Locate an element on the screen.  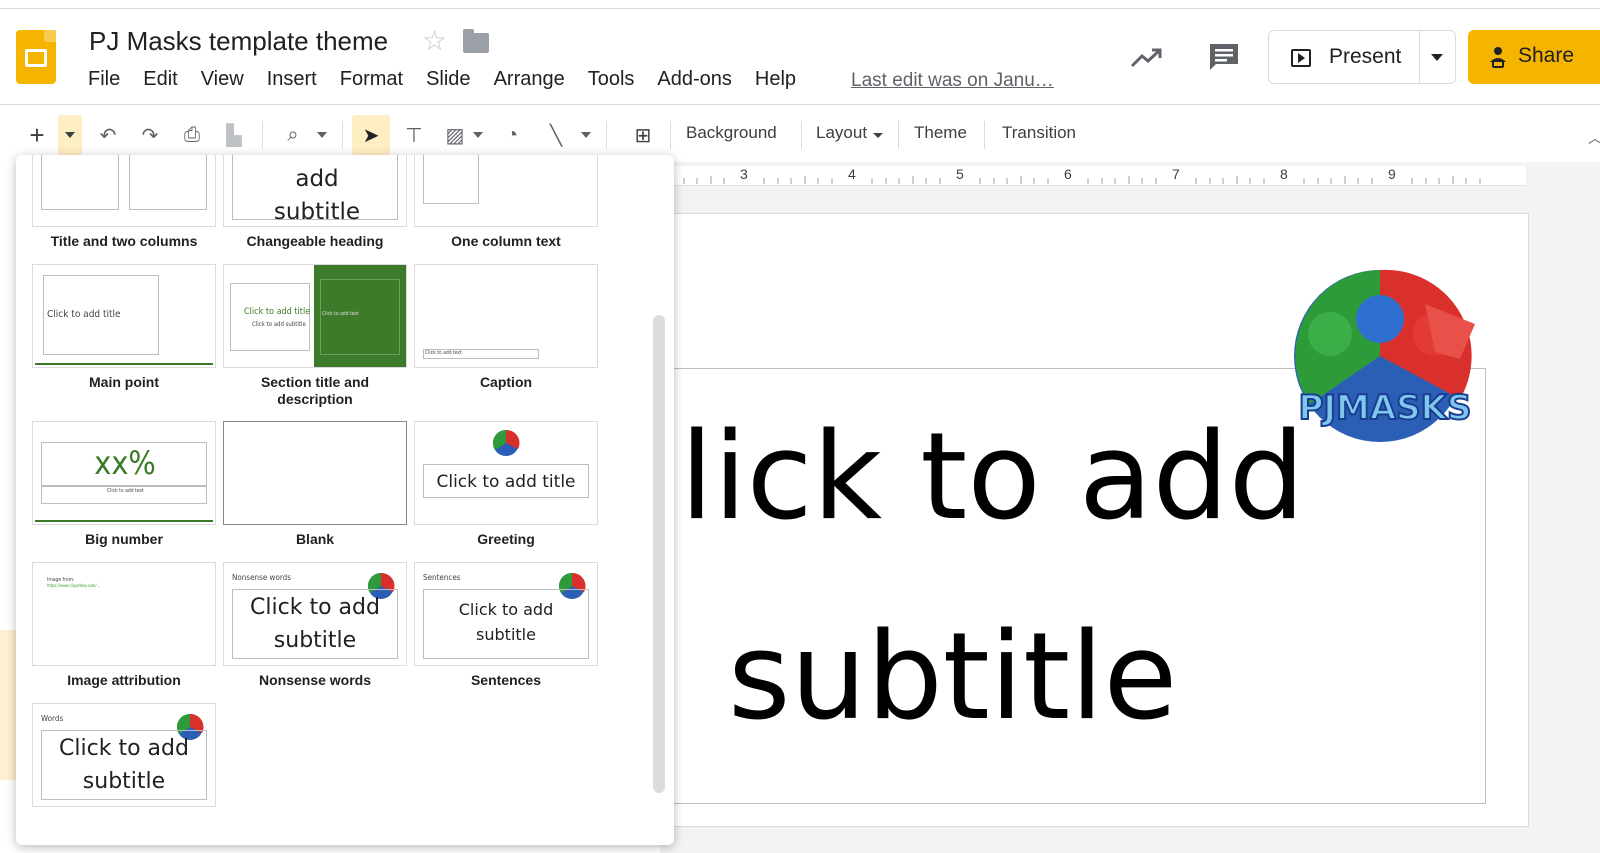
menu-insert: Insert is located at coordinates (292, 79).